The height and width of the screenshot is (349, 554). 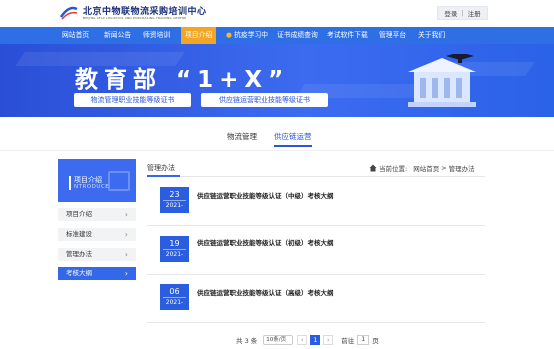 I want to click on prev-page-button: ‹, so click(x=302, y=339).